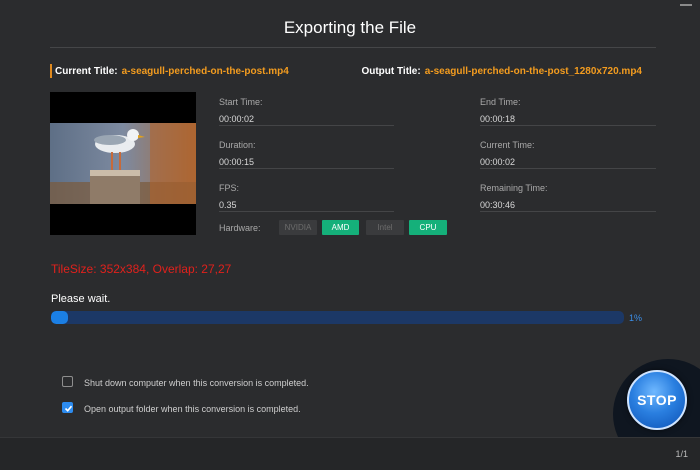 The image size is (700, 470). What do you see at coordinates (228, 205) in the screenshot?
I see `fps-value: 0.35` at bounding box center [228, 205].